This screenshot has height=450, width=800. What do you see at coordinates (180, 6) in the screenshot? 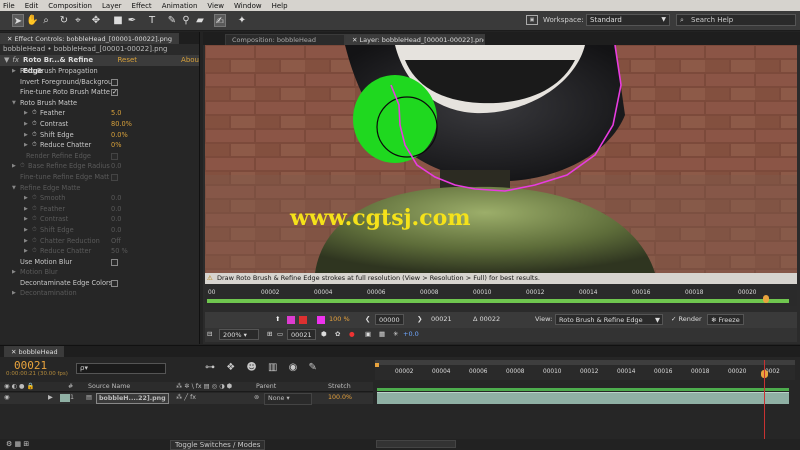
I see `menu-animation: Animation` at bounding box center [180, 6].